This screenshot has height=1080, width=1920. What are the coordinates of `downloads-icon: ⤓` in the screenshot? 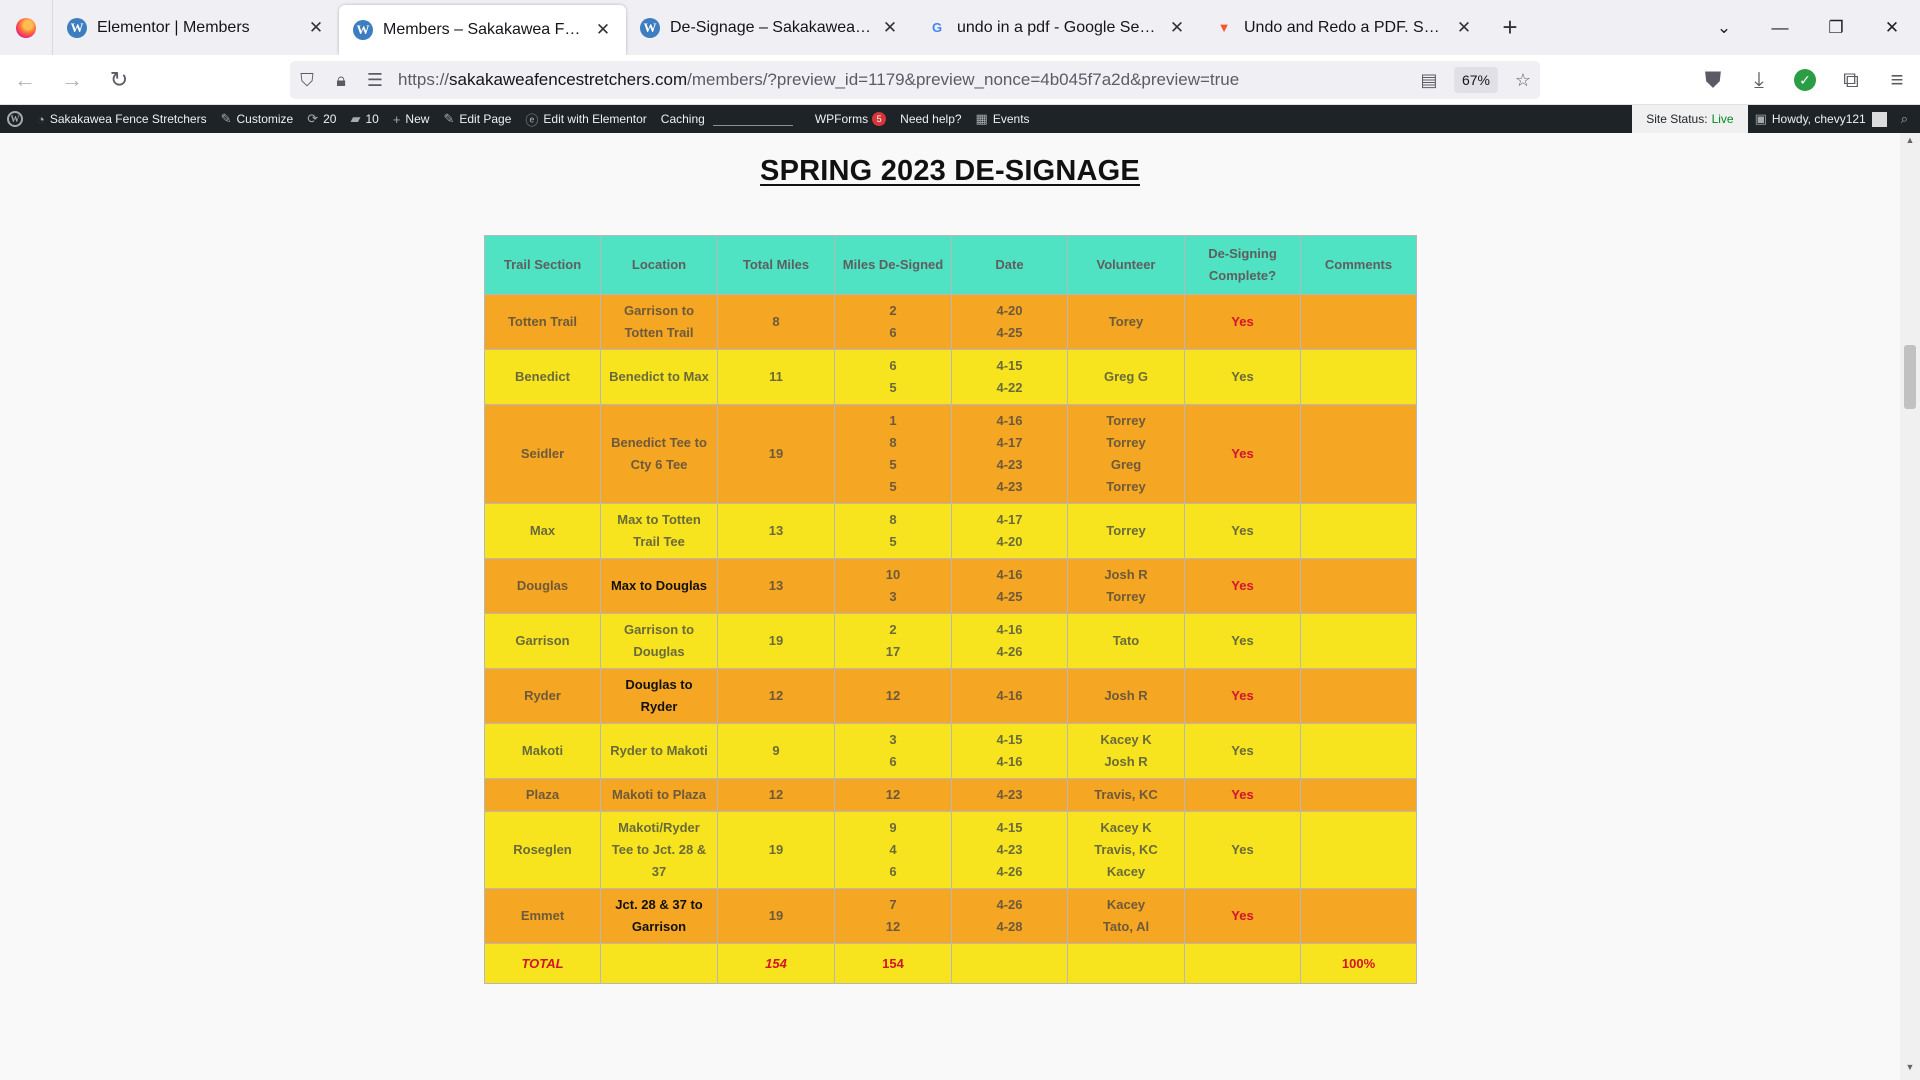 It's located at (1759, 80).